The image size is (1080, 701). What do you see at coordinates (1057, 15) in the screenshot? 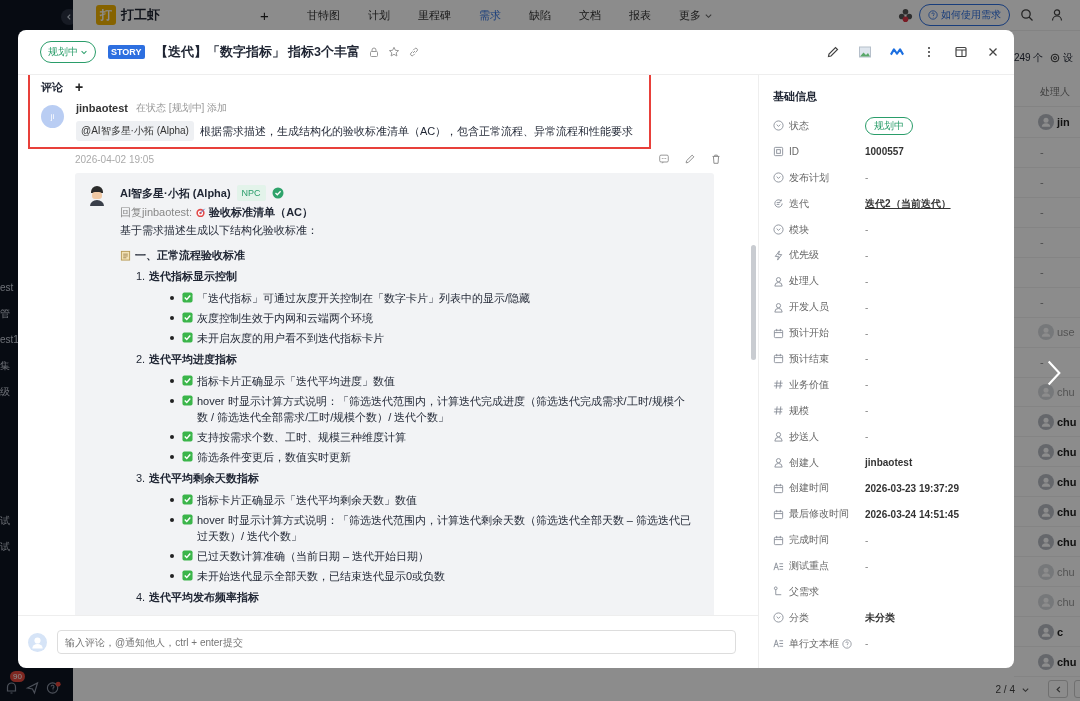
I see `user-icon` at bounding box center [1057, 15].